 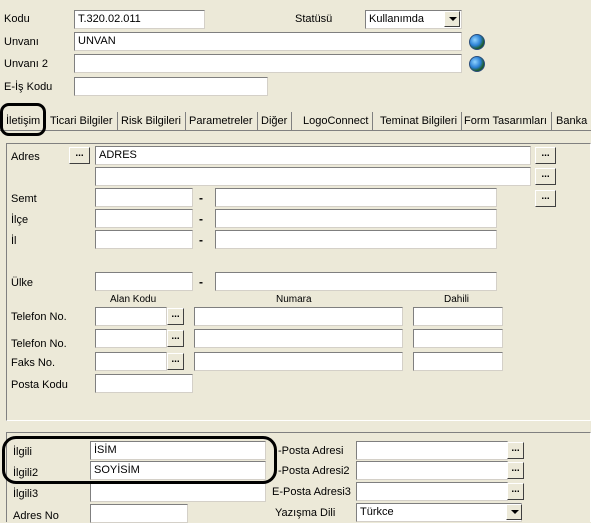 What do you see at coordinates (139, 513) in the screenshot?
I see `address-no-input` at bounding box center [139, 513].